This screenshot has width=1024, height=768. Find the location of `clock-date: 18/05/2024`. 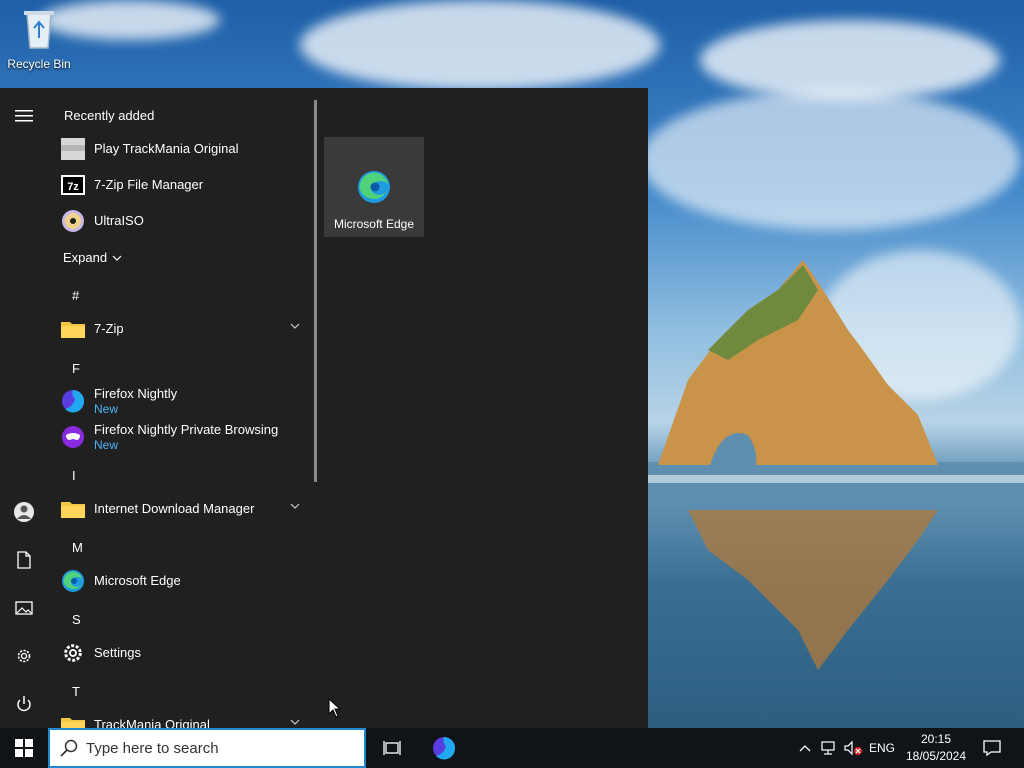

clock-date: 18/05/2024 is located at coordinates (936, 756).